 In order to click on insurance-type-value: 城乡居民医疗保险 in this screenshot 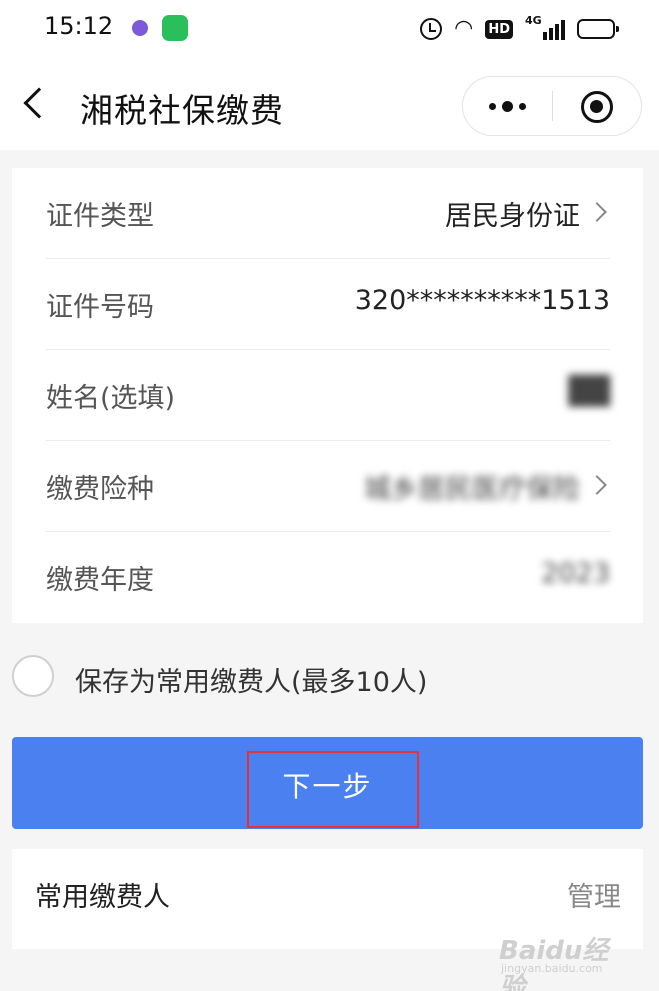, I will do `click(472, 489)`.